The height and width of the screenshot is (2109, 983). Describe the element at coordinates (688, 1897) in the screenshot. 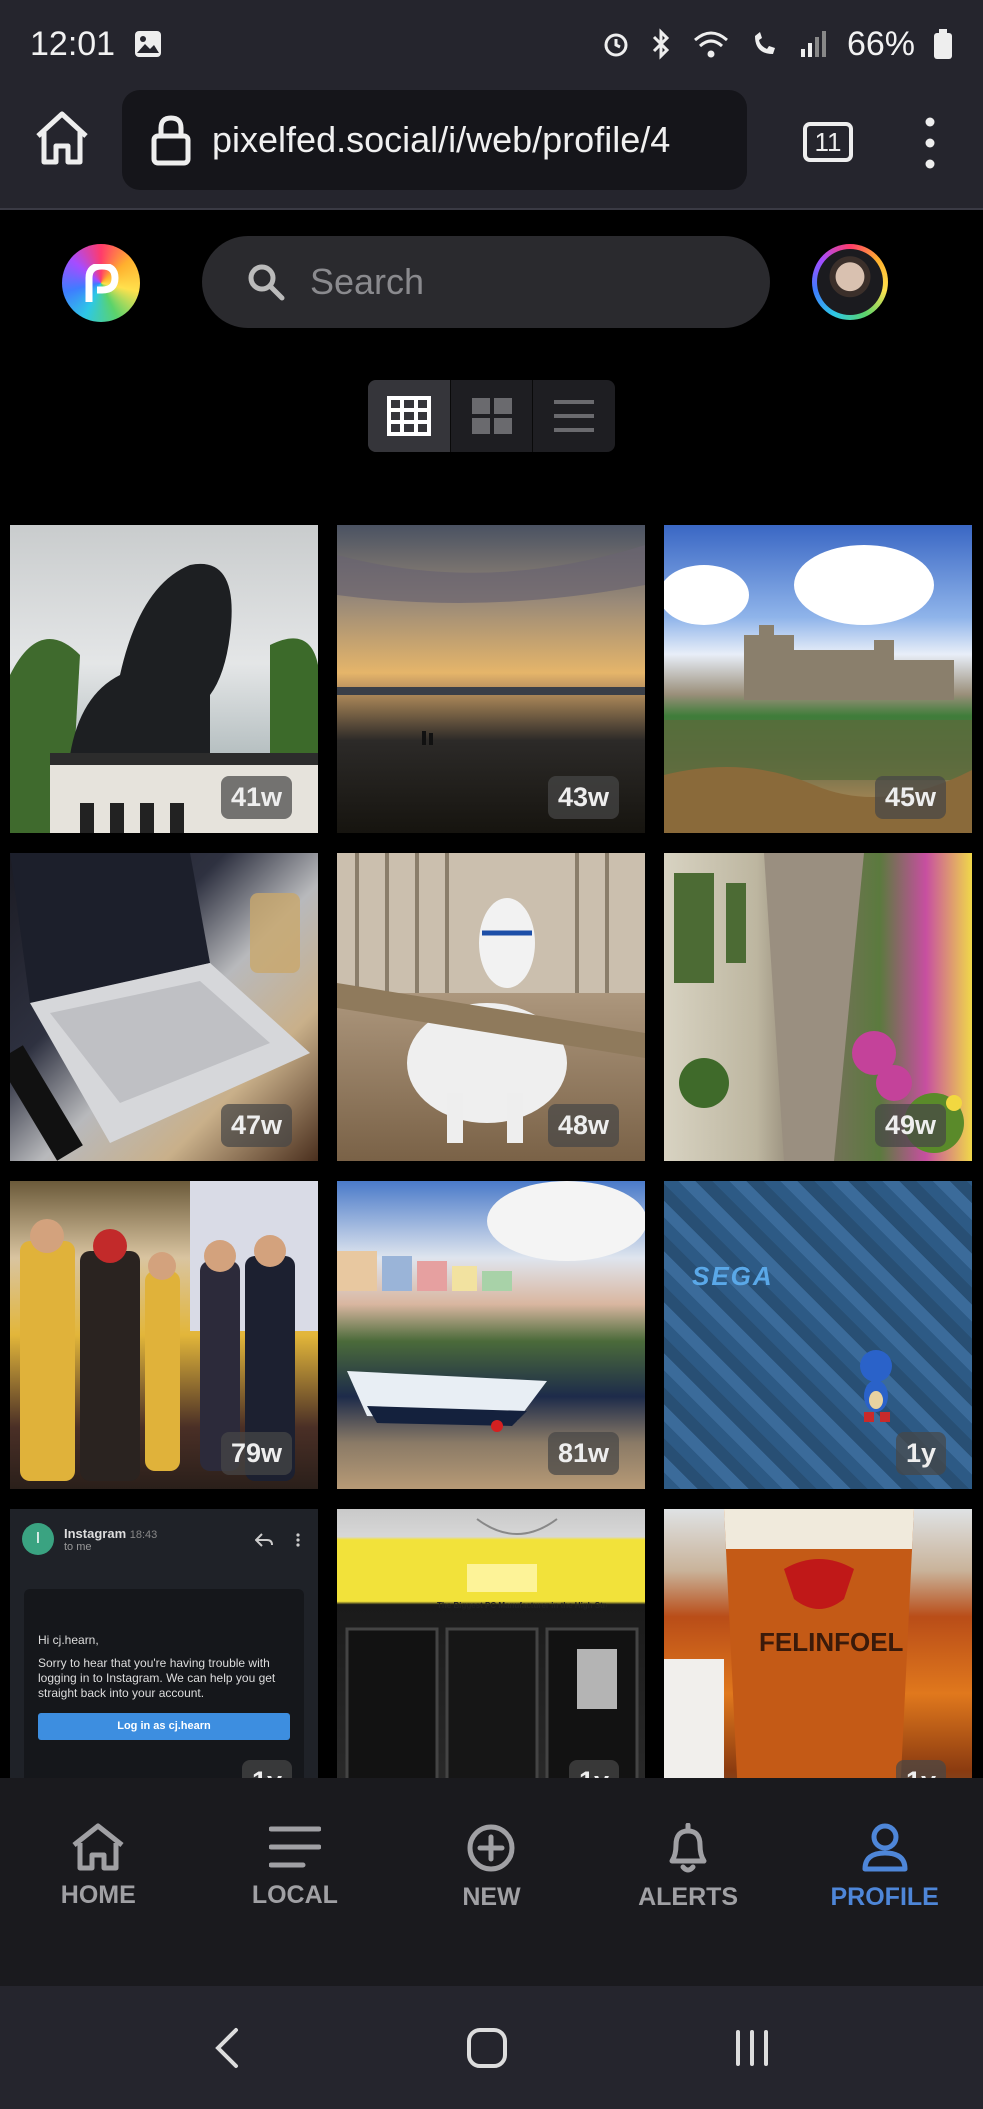

I see `nav-alerts-label: ALERTS` at that location.